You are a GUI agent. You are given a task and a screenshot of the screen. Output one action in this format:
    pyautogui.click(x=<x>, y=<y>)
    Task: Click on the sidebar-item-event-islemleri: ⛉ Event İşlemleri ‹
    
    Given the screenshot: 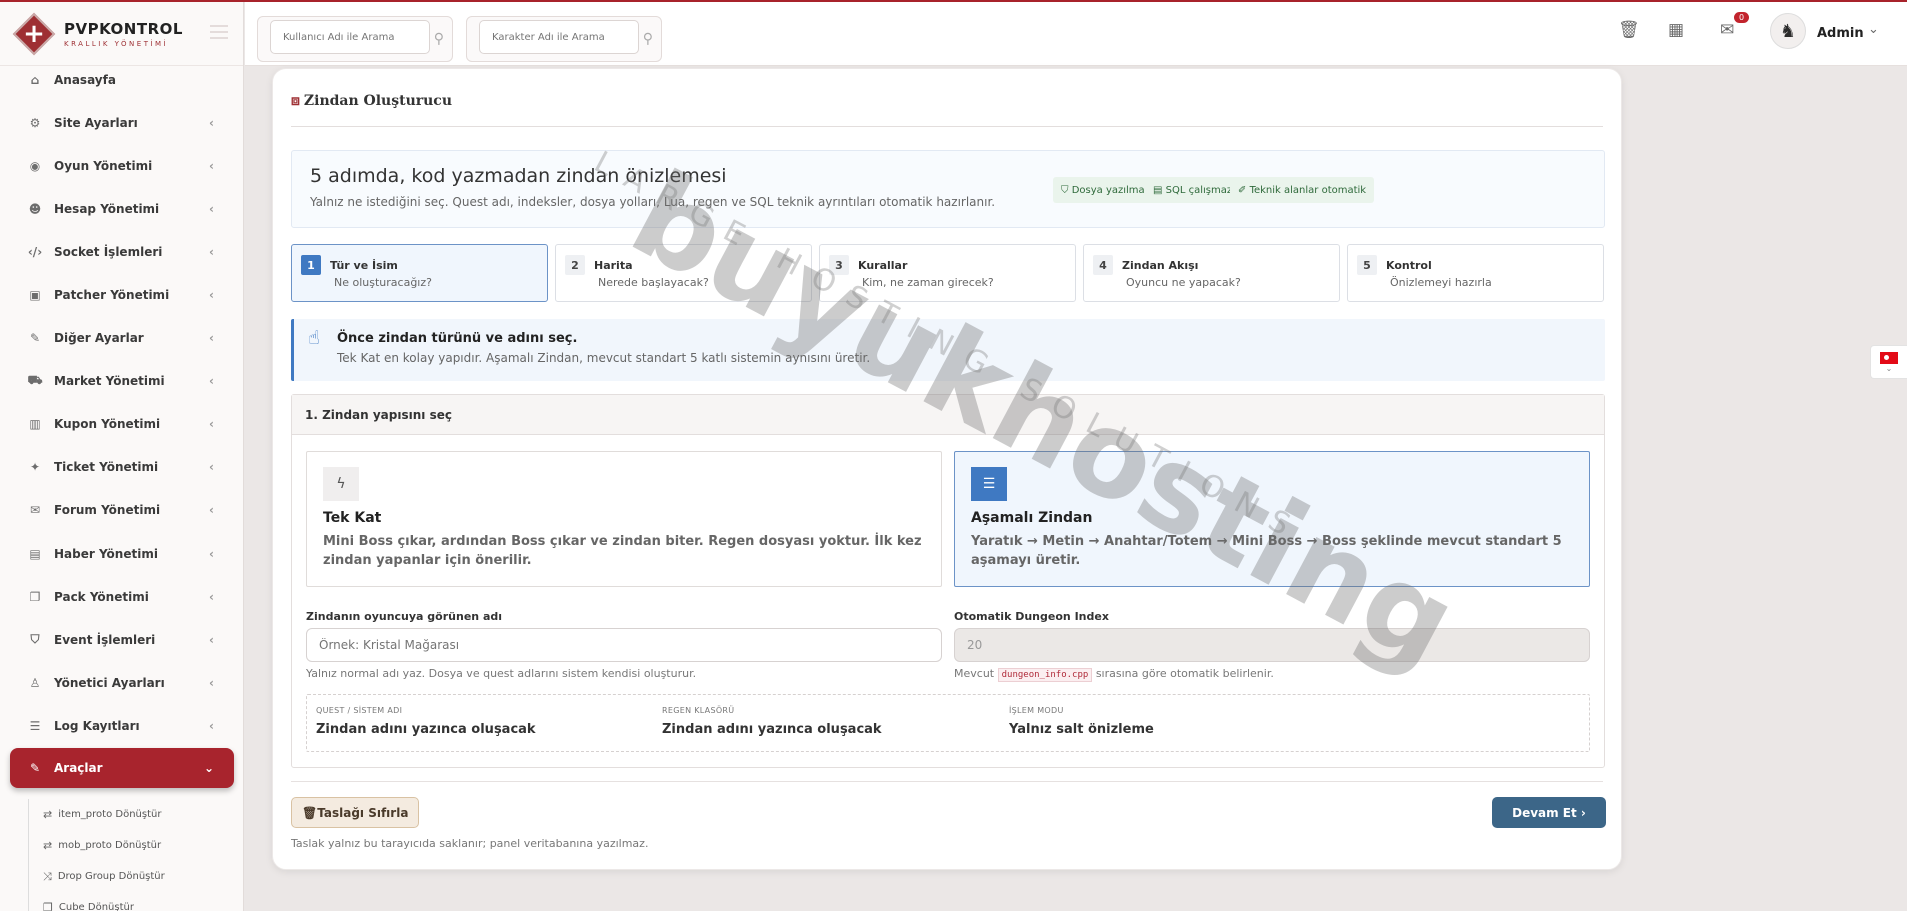 What is the action you would take?
    pyautogui.click(x=121, y=639)
    